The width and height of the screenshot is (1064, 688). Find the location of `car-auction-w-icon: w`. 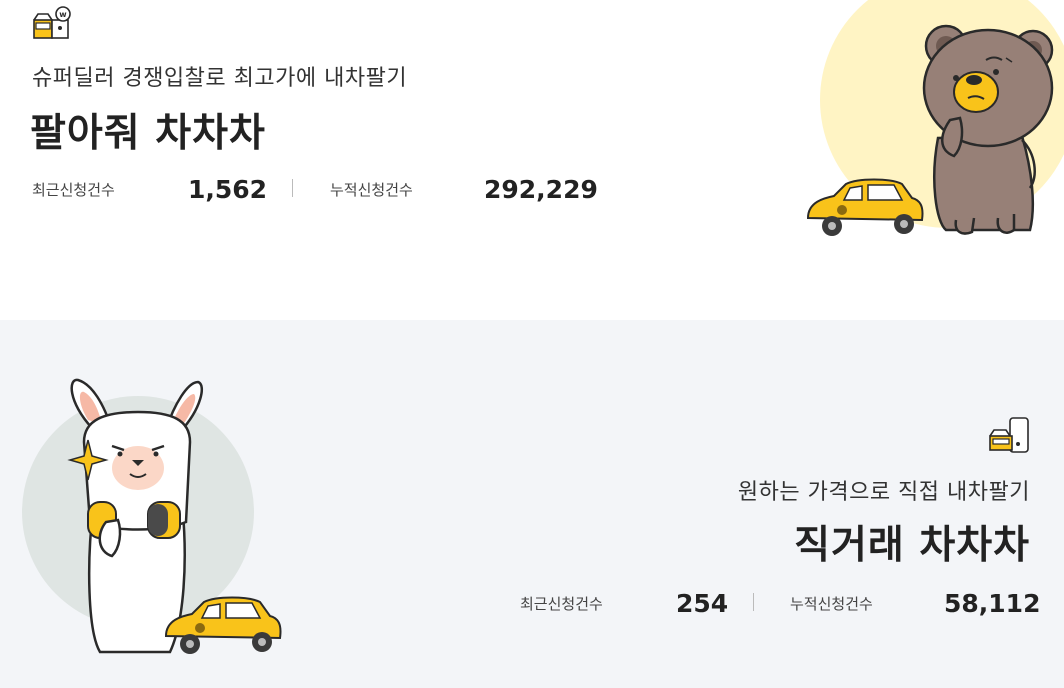

car-auction-w-icon: w is located at coordinates (52, 22).